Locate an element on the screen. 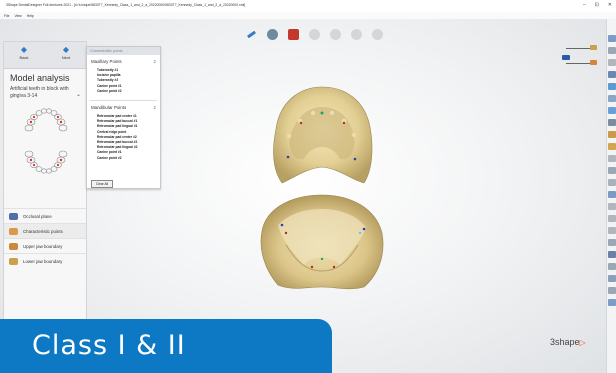  upper-jaw-icon is located at coordinates (13, 246).